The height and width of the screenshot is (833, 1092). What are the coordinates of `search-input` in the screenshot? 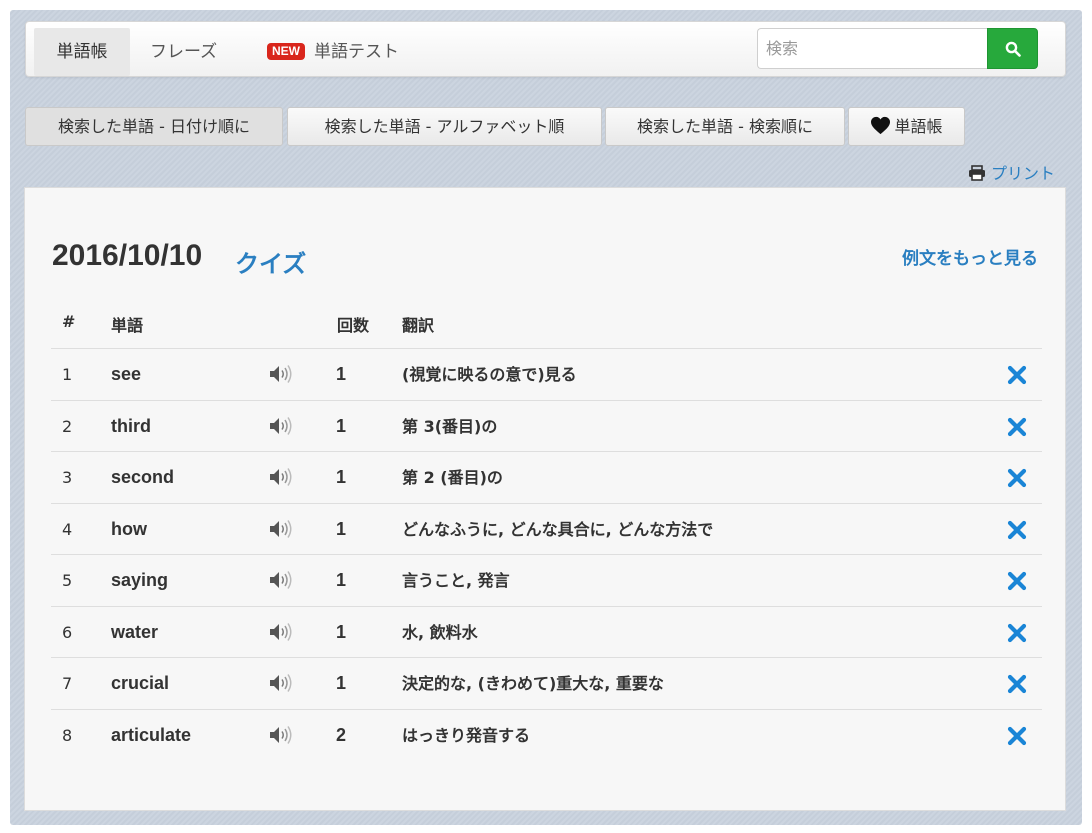 It's located at (872, 48).